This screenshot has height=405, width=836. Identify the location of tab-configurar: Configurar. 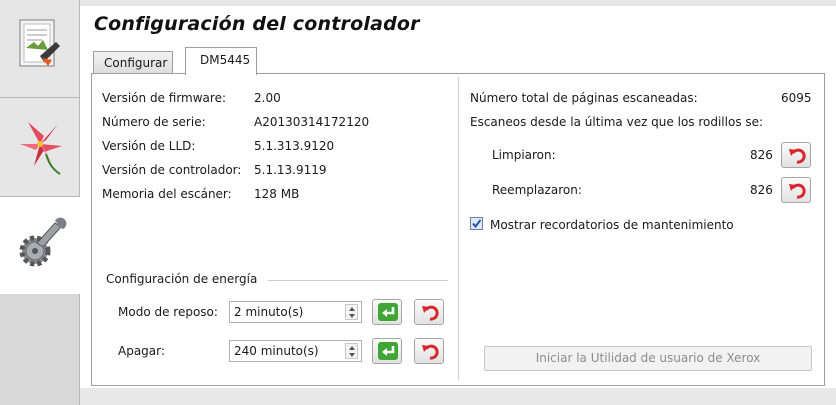
(133, 62).